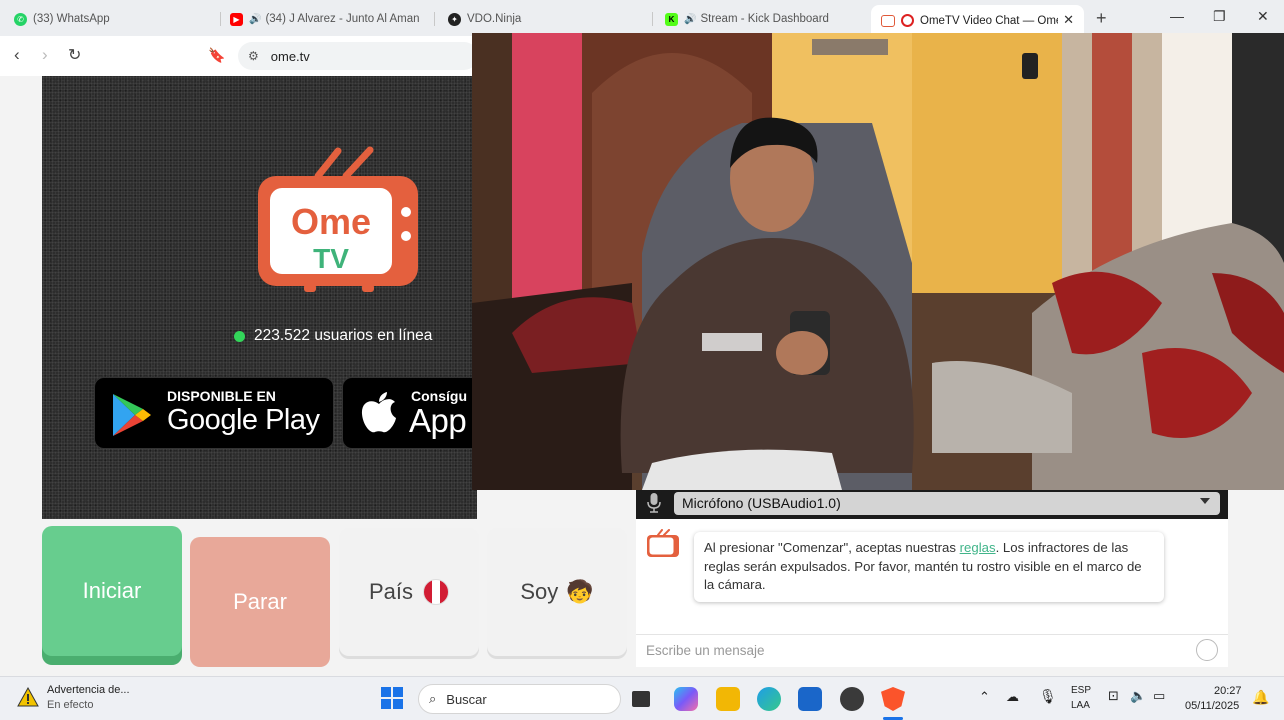 The height and width of the screenshot is (720, 1284). Describe the element at coordinates (1101, 18) in the screenshot. I see `new-tab-button: +` at that location.